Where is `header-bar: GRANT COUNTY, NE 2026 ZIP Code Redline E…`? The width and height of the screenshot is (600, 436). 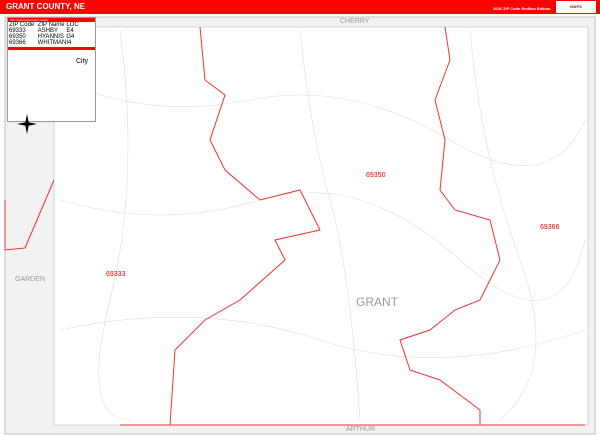
header-bar: GRANT COUNTY, NE 2026 ZIP Code Redline E… is located at coordinates (300, 7).